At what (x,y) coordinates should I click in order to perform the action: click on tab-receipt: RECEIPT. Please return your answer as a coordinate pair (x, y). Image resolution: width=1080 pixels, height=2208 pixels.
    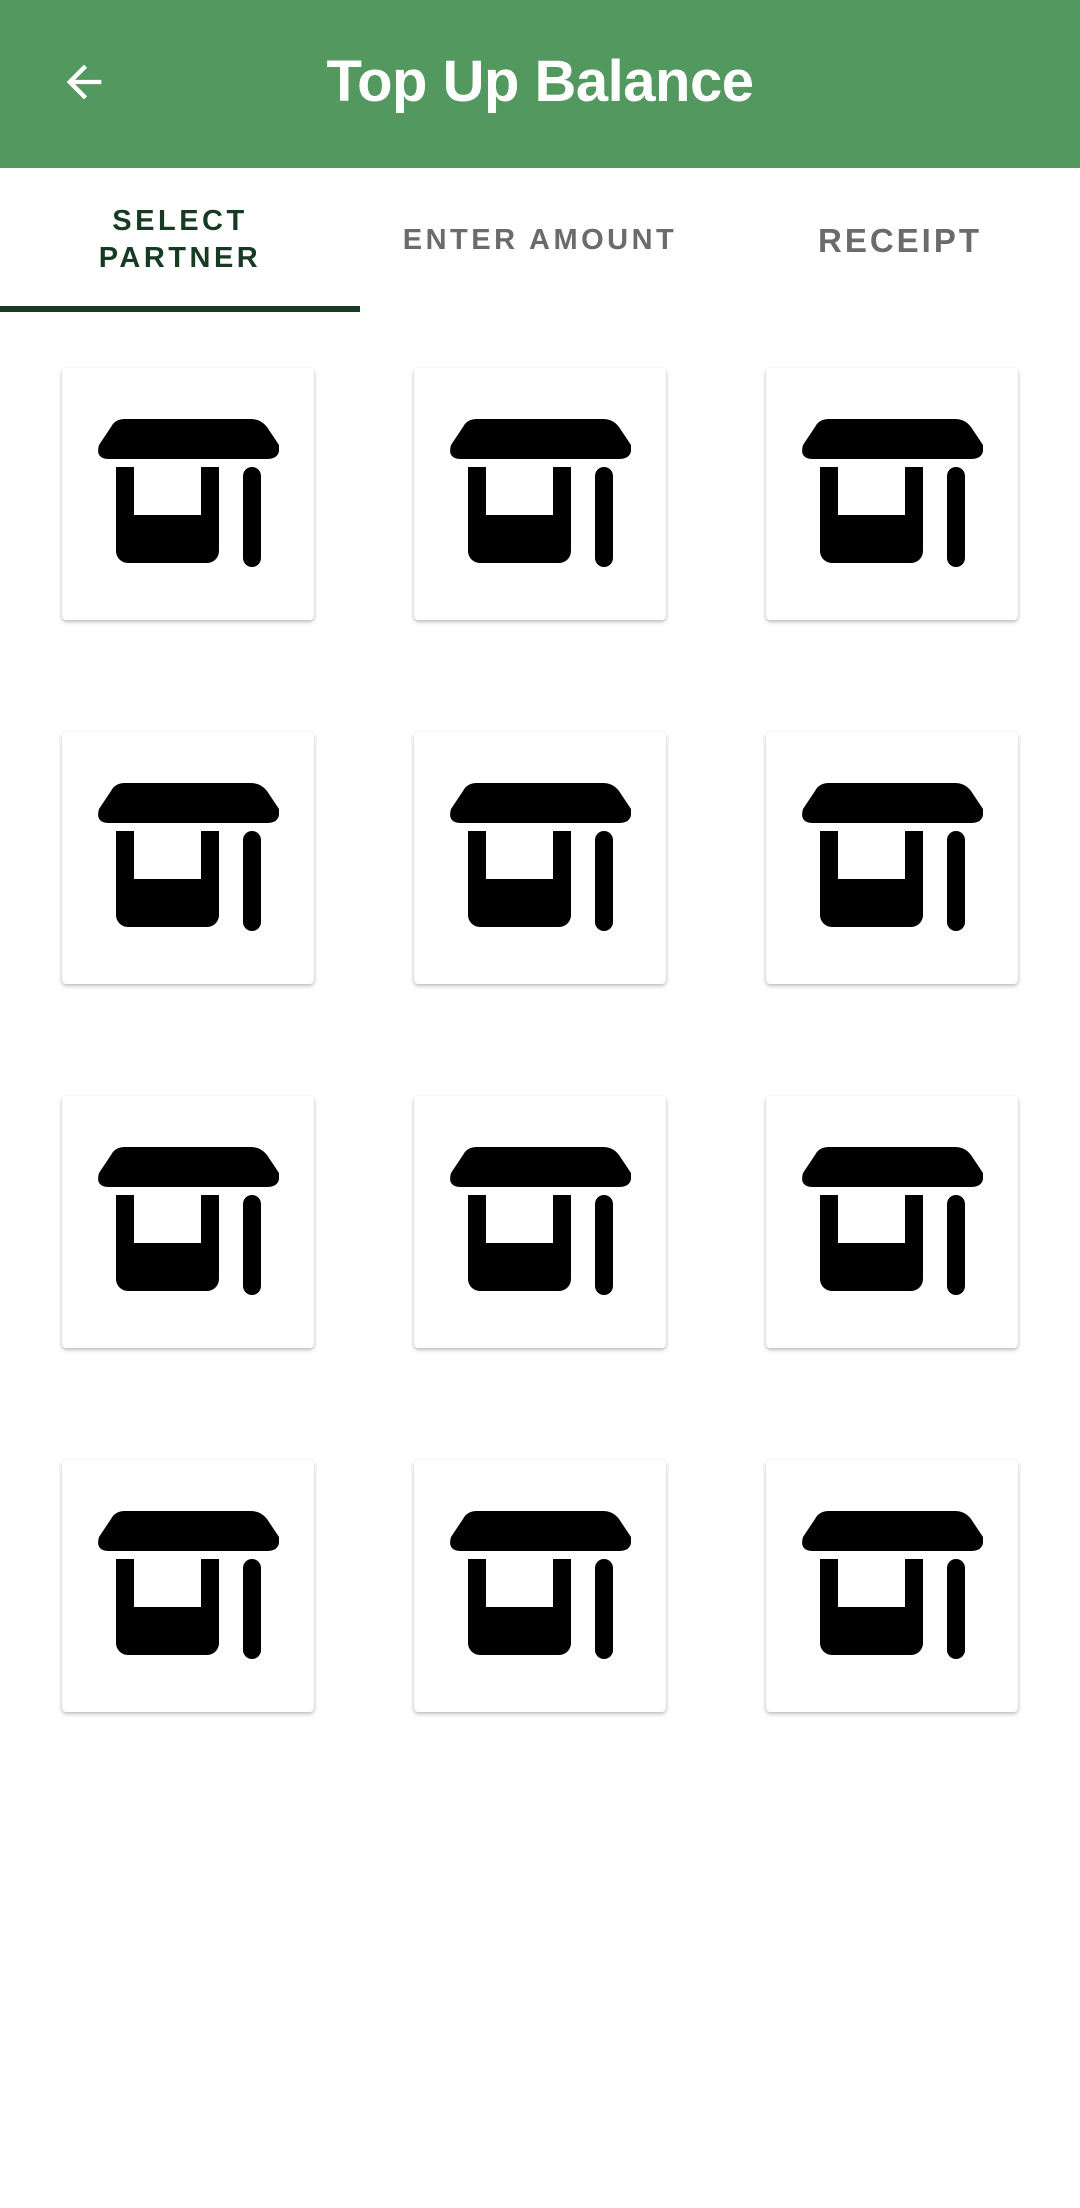
    Looking at the image, I should click on (900, 240).